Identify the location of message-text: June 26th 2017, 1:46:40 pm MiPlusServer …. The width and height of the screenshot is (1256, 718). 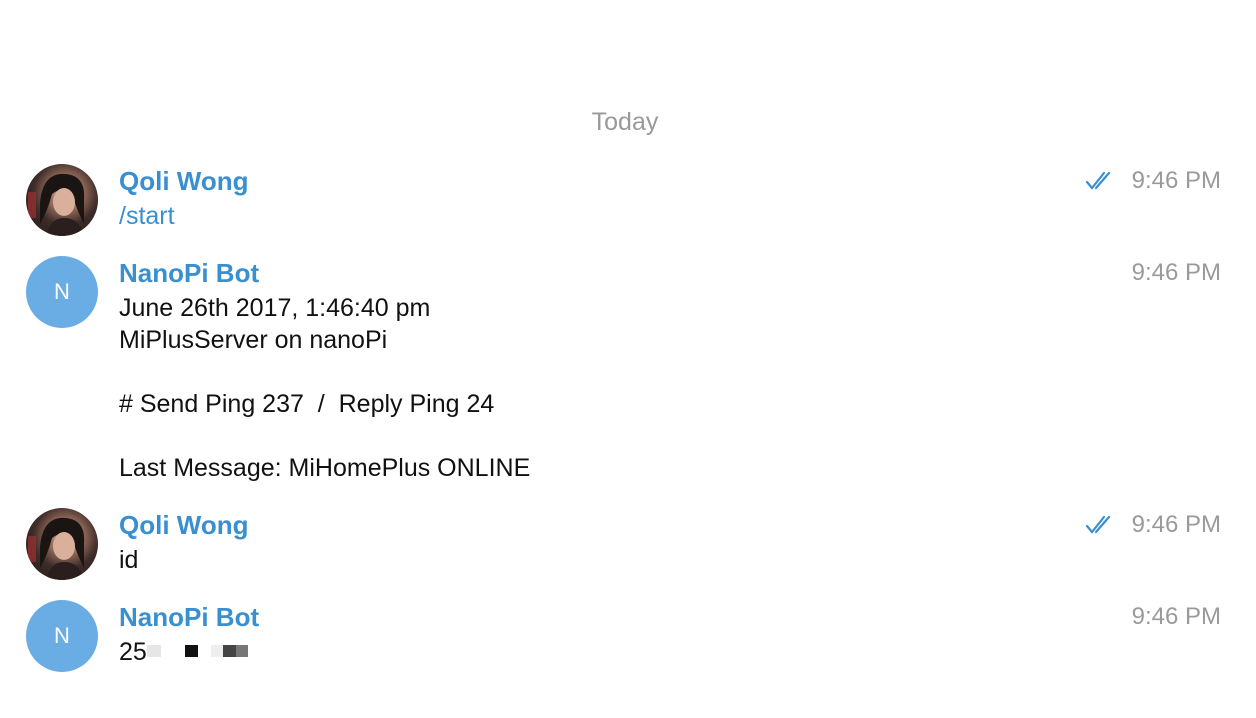
(324, 388).